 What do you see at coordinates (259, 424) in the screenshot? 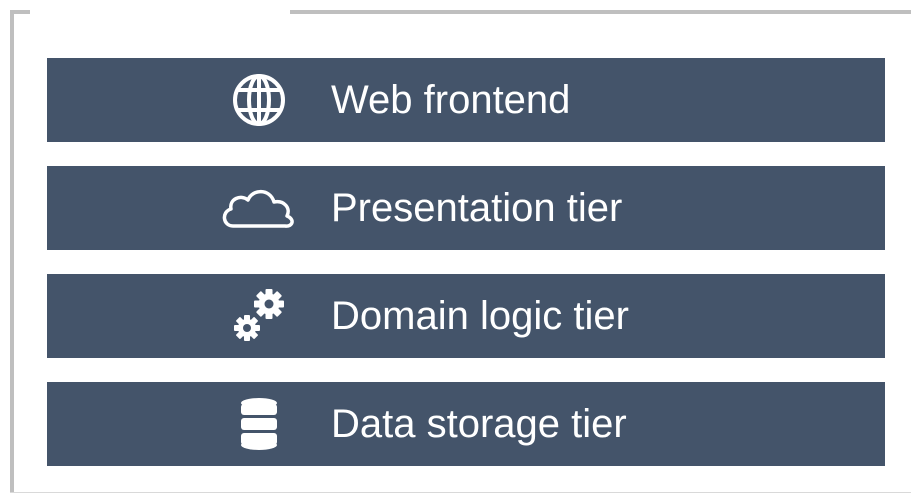
I see `database-icon` at bounding box center [259, 424].